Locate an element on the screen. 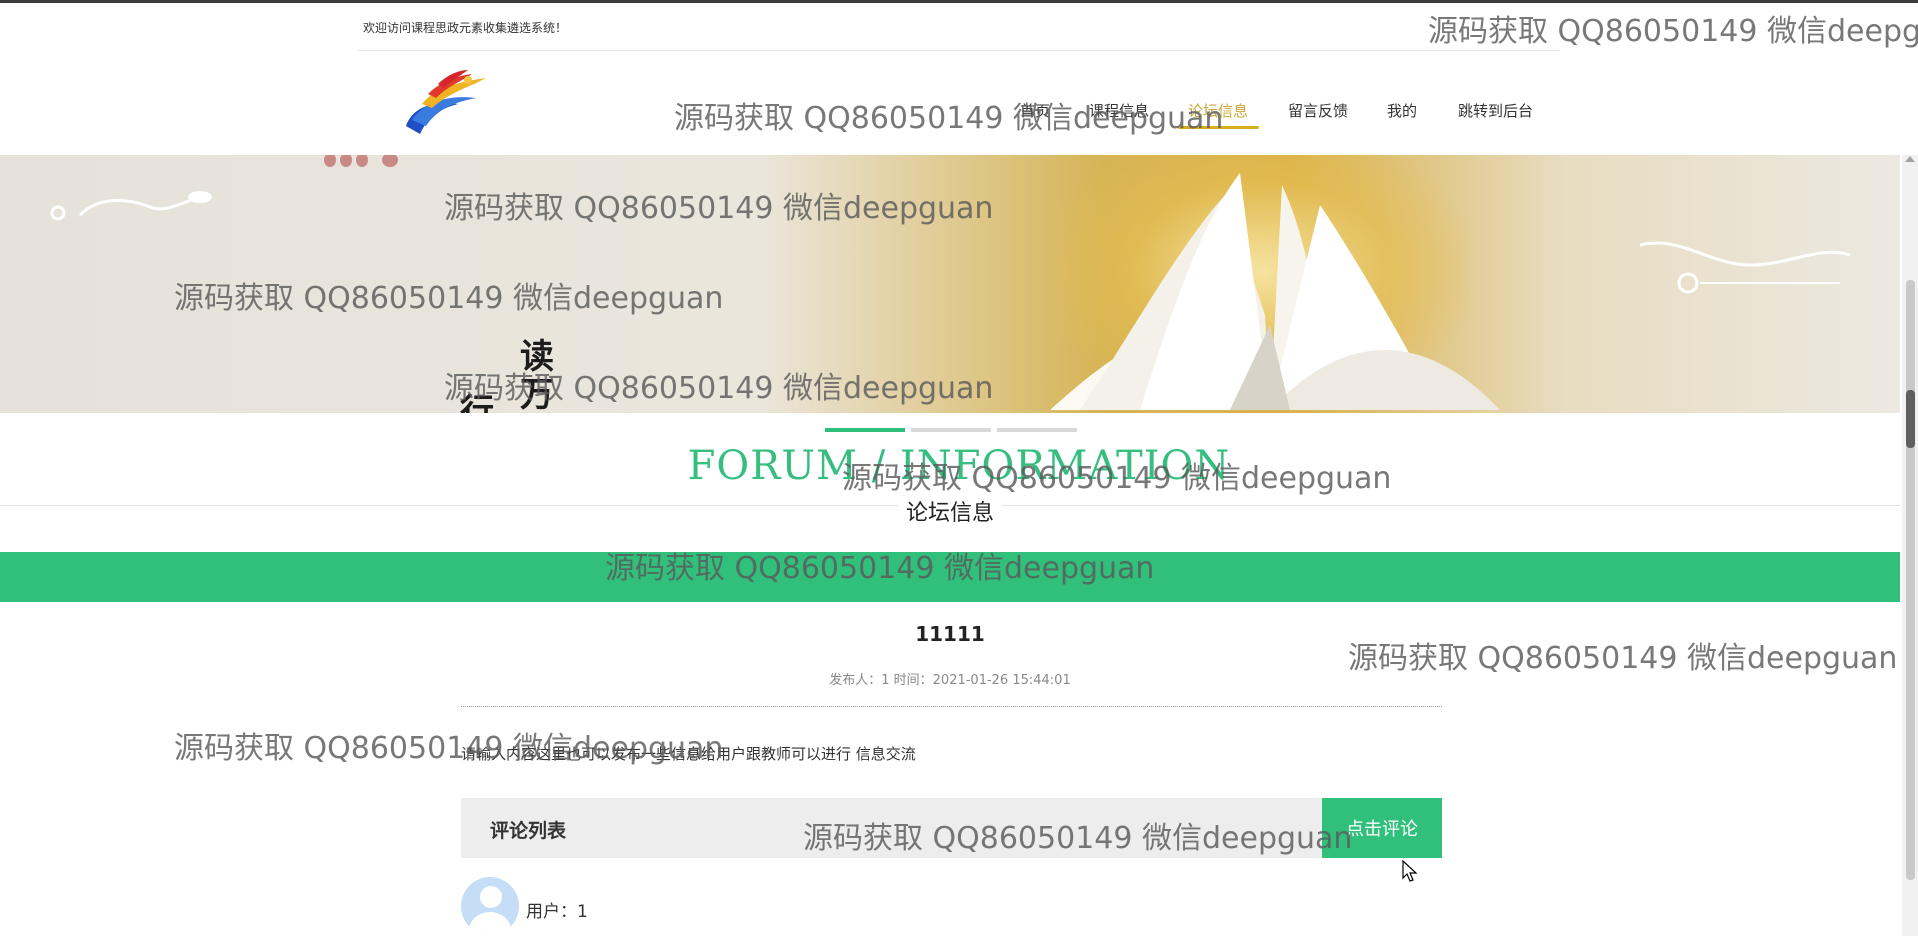 The width and height of the screenshot is (1918, 936). scrollbar-thumb is located at coordinates (1910, 419).